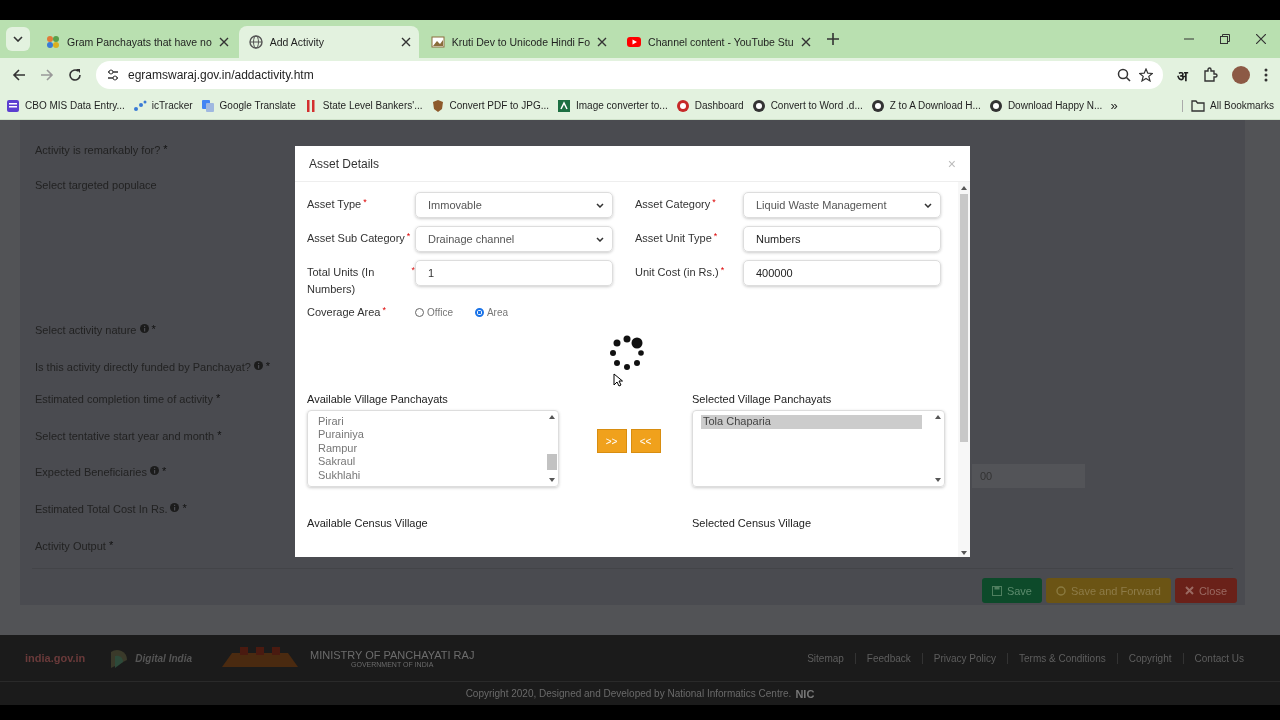 This screenshot has height=720, width=1280. I want to click on list-item: Tola Chaparia, so click(811, 422).